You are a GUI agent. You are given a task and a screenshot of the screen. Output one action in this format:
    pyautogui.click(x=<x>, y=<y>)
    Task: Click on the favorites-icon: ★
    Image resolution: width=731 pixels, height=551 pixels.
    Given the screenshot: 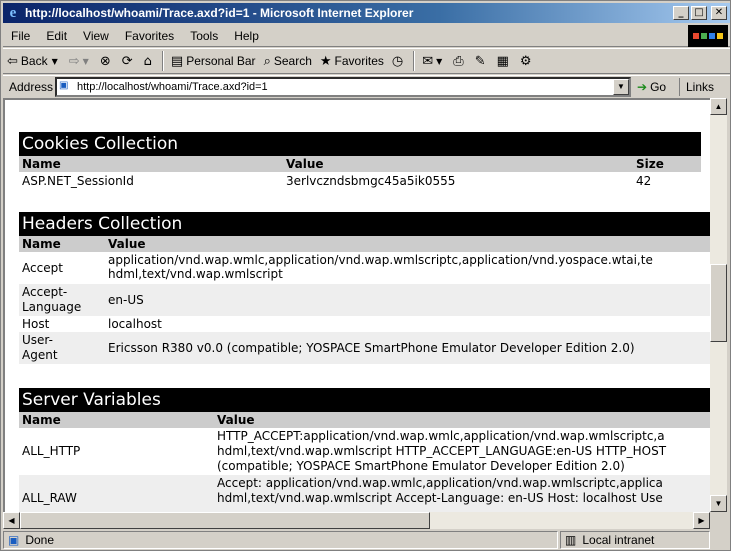 What is the action you would take?
    pyautogui.click(x=325, y=61)
    